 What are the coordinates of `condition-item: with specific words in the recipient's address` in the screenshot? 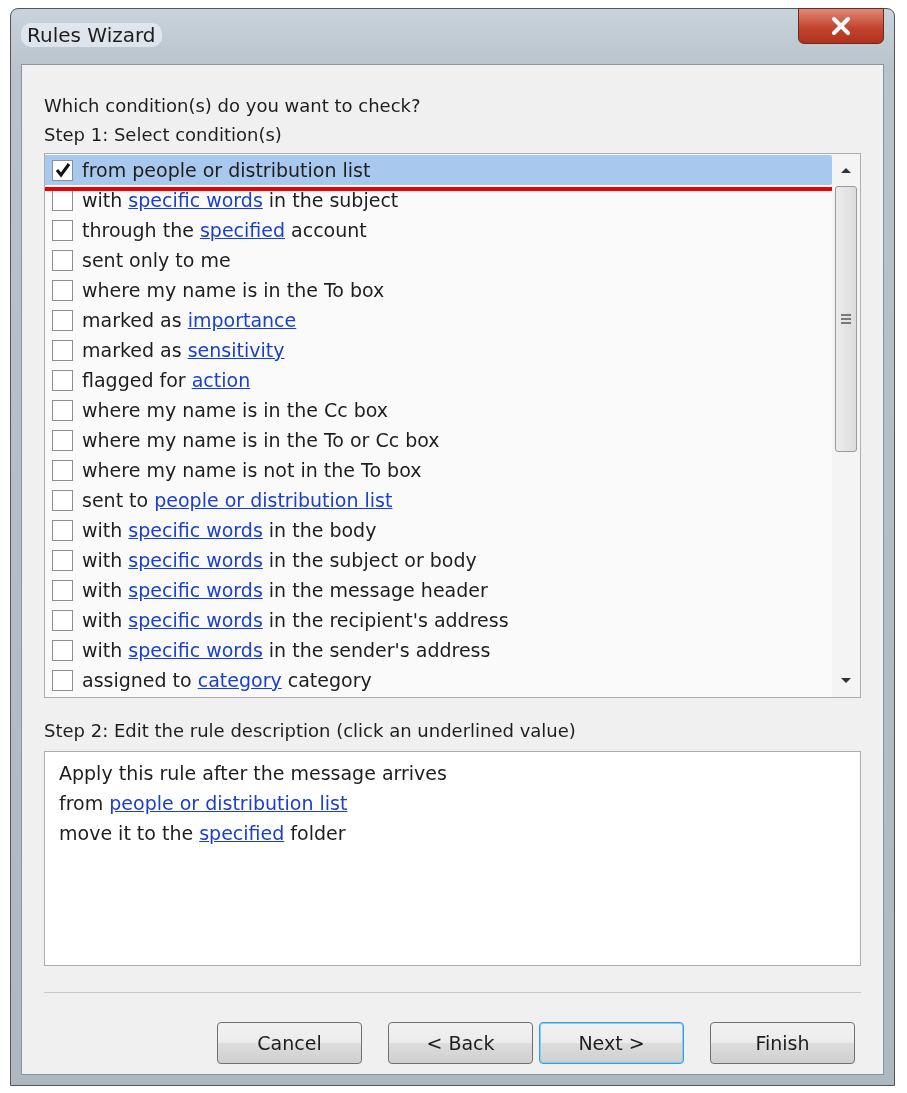 It's located at (440, 620).